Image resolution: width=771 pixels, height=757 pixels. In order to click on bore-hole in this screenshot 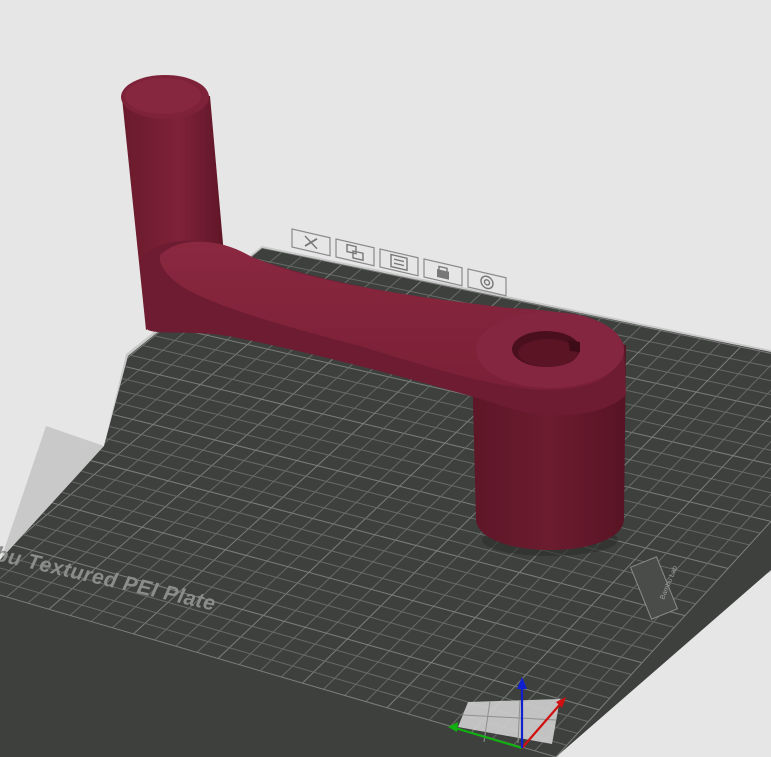, I will do `click(546, 349)`.